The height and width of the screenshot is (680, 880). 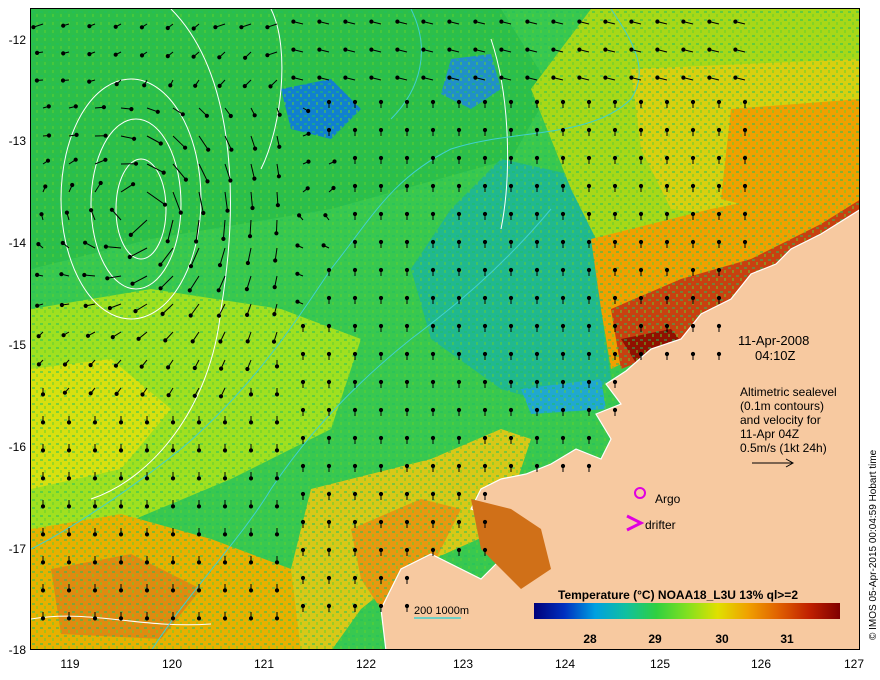 What do you see at coordinates (678, 595) in the screenshot?
I see `colorbar-title: Temperature (°C) NOAA18_L3U 13% ql>=2` at bounding box center [678, 595].